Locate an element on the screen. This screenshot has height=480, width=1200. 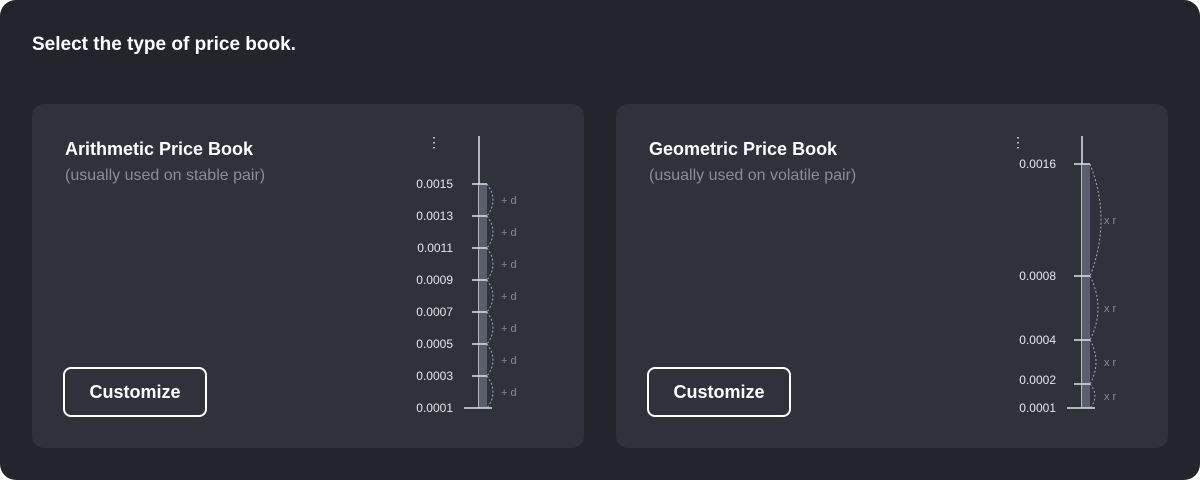
scale-tick-label: 0.0005 is located at coordinates (434, 344).